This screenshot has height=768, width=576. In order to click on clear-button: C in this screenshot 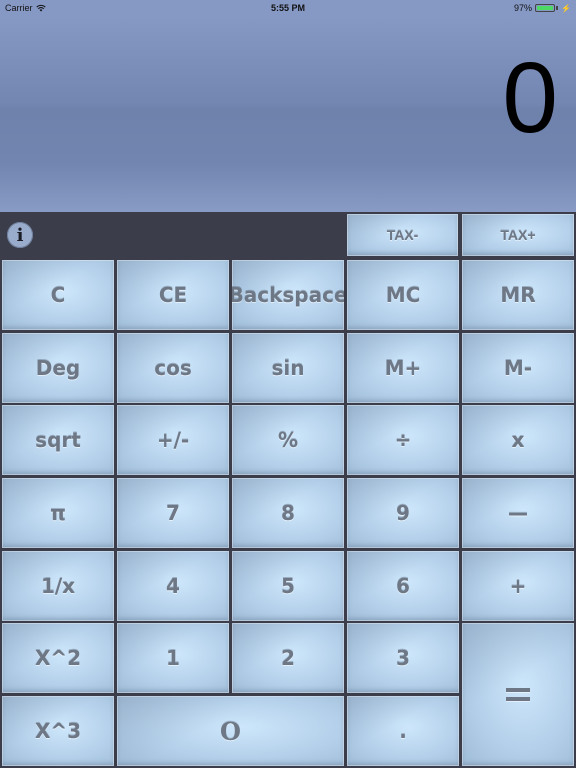, I will do `click(58, 295)`.